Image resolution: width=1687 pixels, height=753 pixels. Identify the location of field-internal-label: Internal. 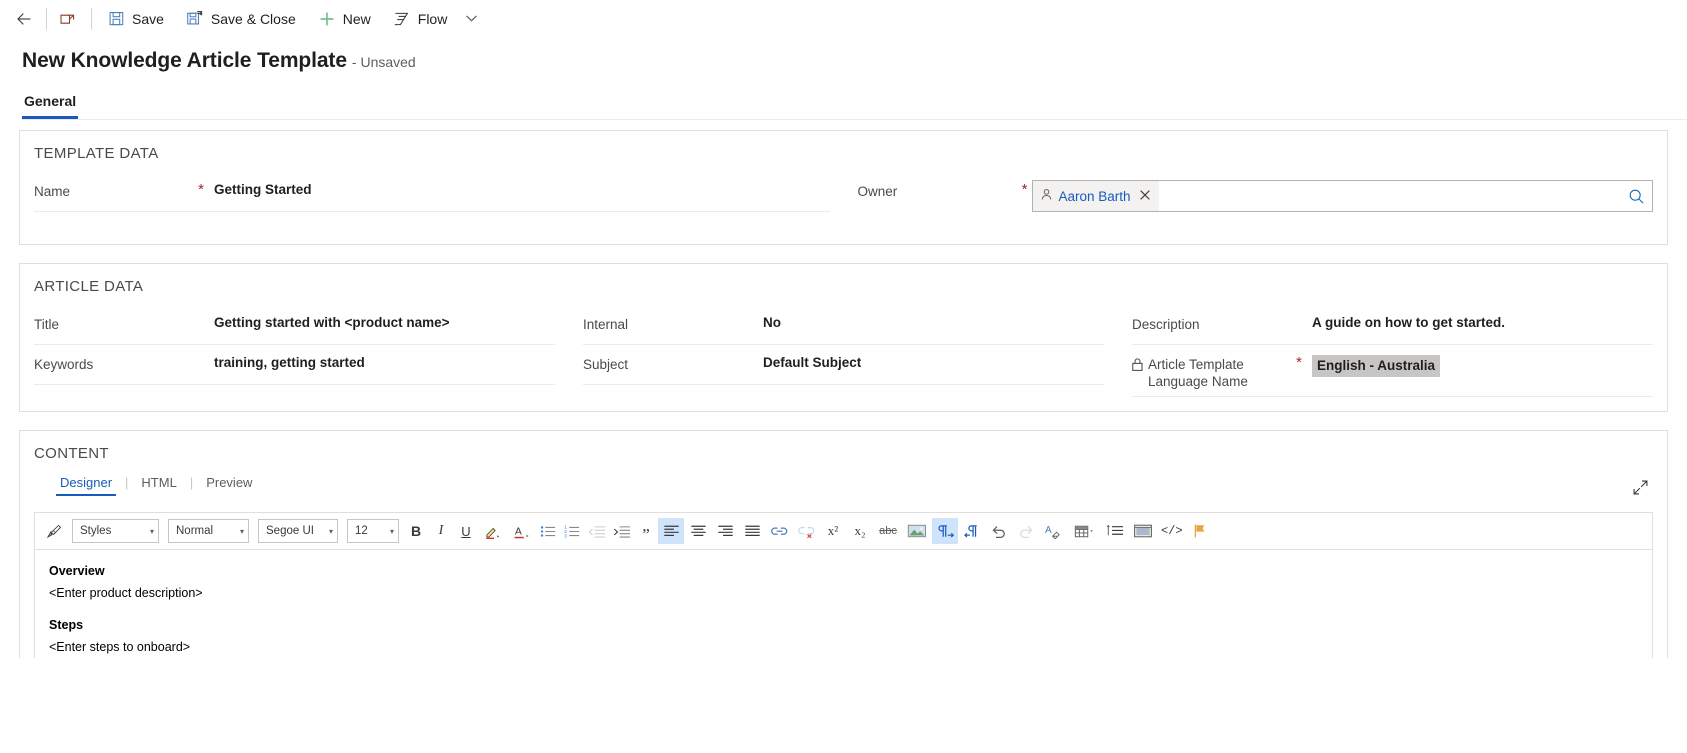
(606, 324).